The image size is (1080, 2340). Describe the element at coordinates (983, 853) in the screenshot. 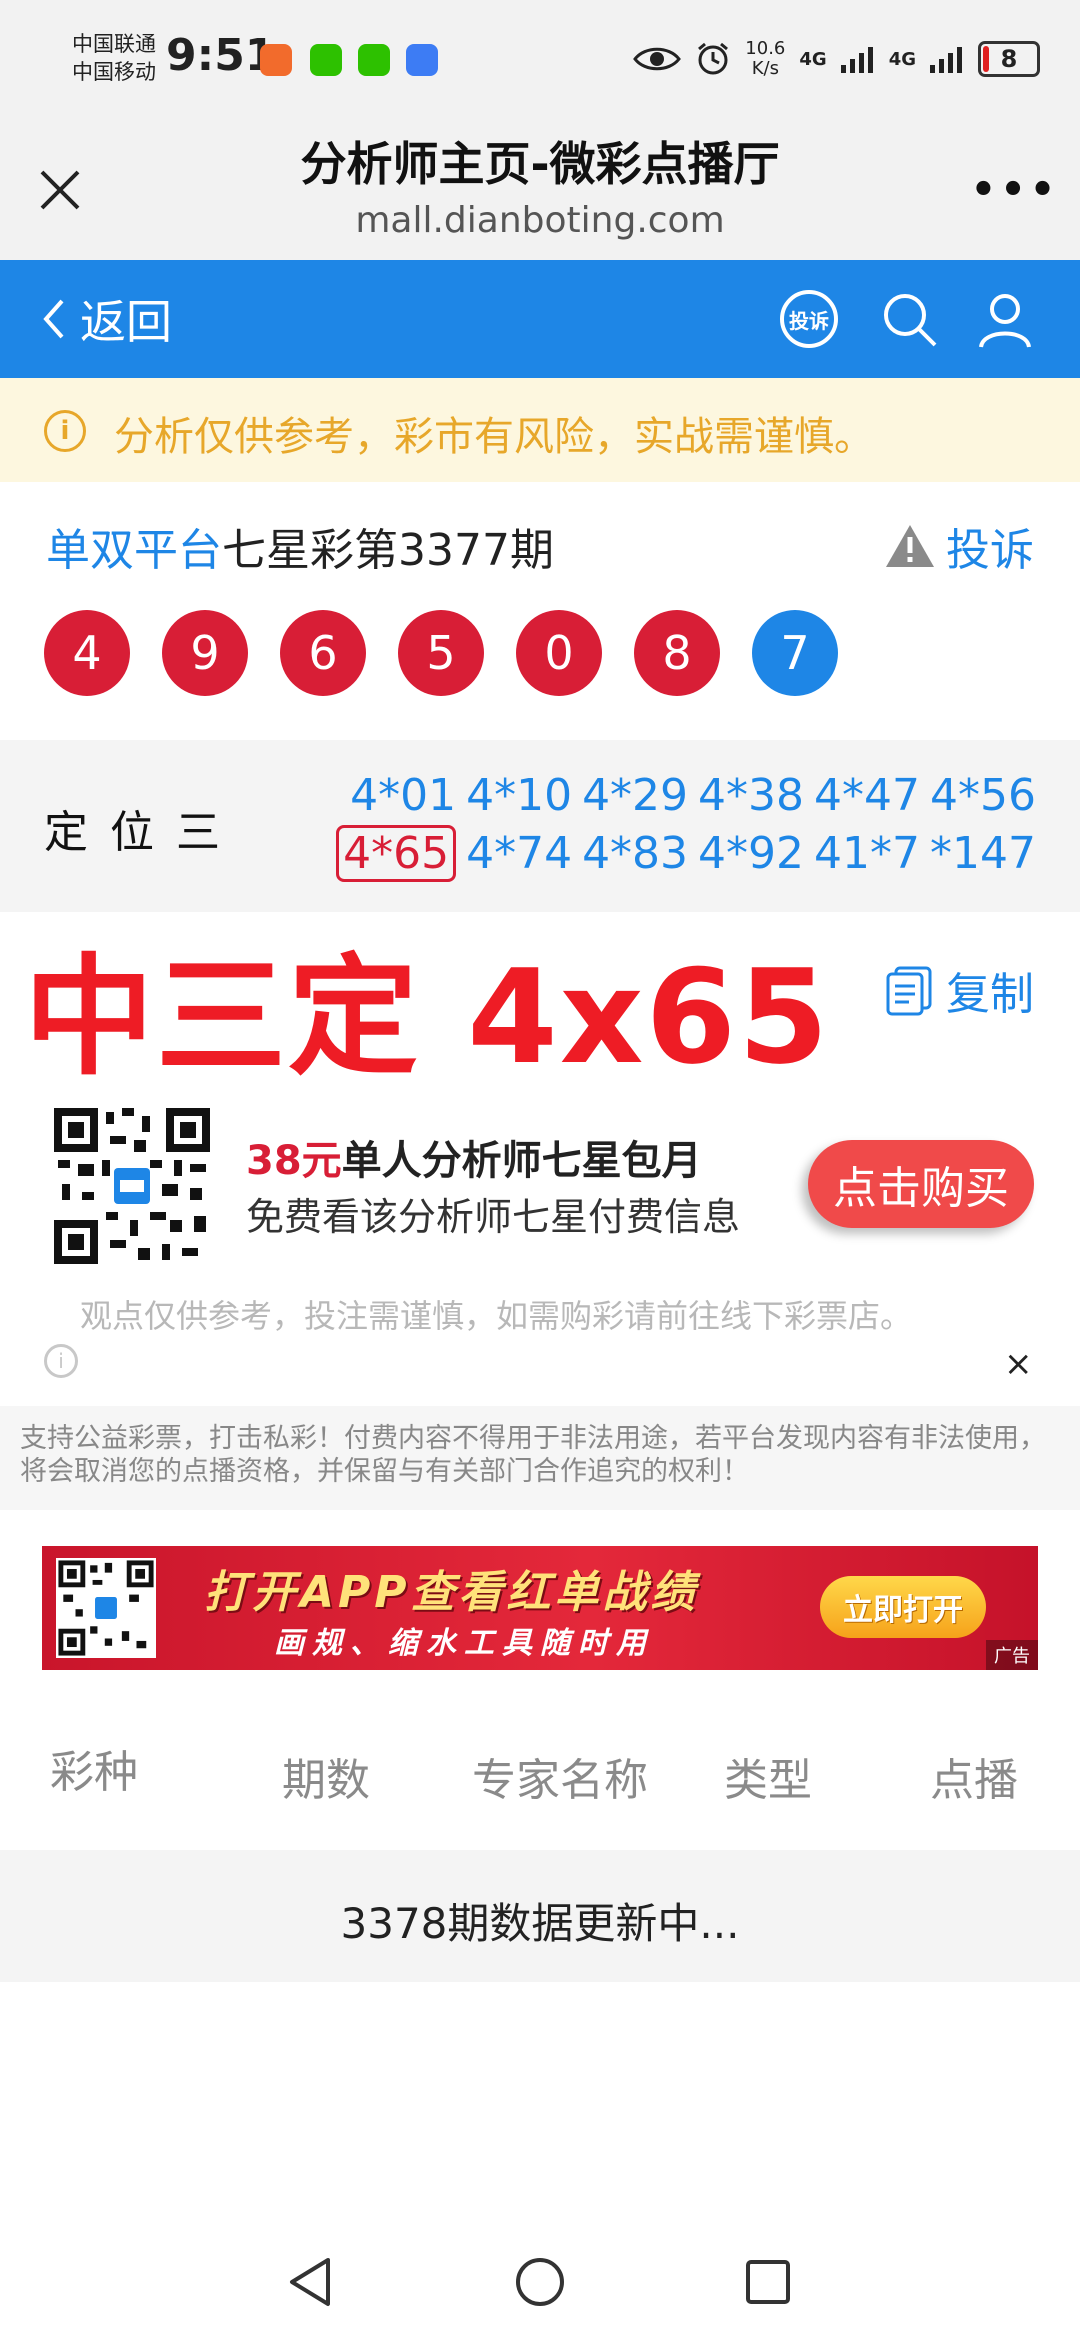

I see `prediction-number: *147` at that location.